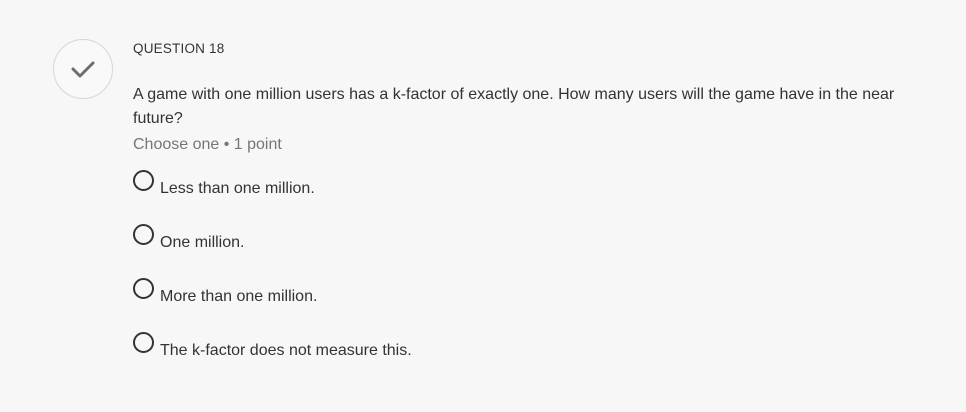 The image size is (966, 412). Describe the element at coordinates (528, 305) in the screenshot. I see `answer-option: More than one million.` at that location.